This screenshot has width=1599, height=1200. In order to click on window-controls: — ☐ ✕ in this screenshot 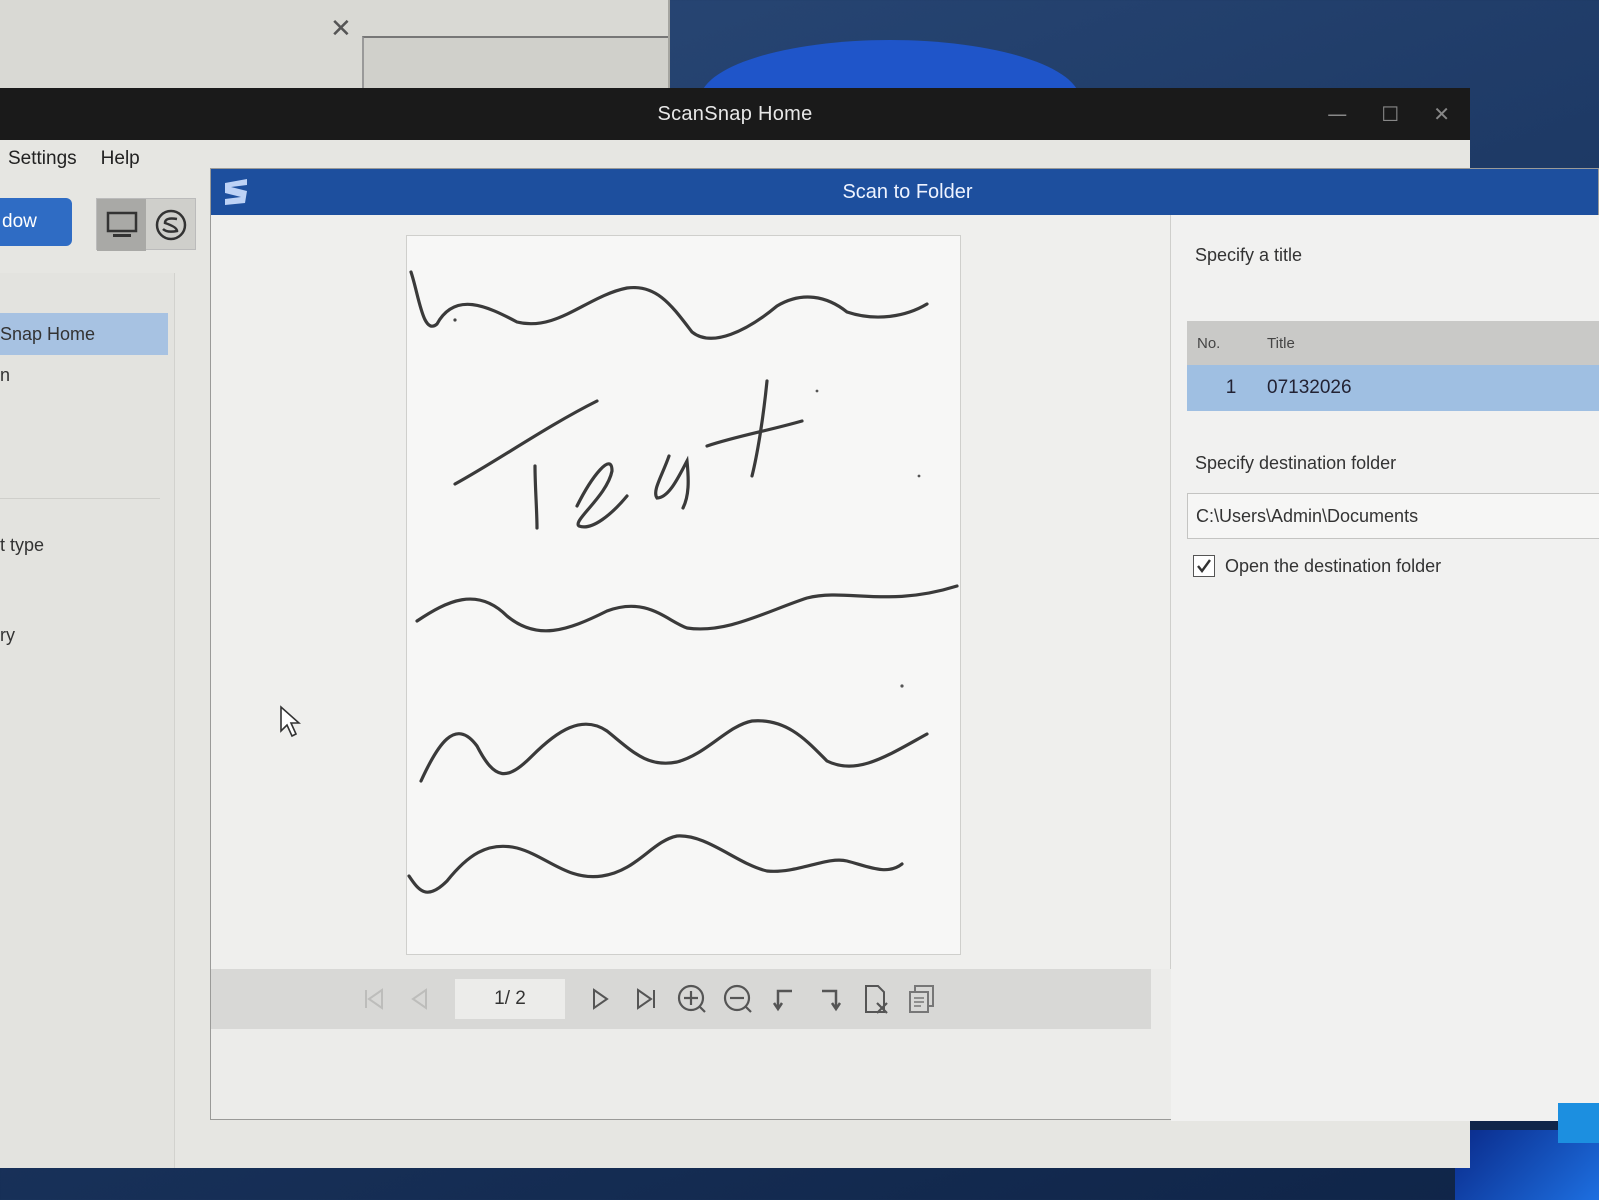, I will do `click(1388, 114)`.